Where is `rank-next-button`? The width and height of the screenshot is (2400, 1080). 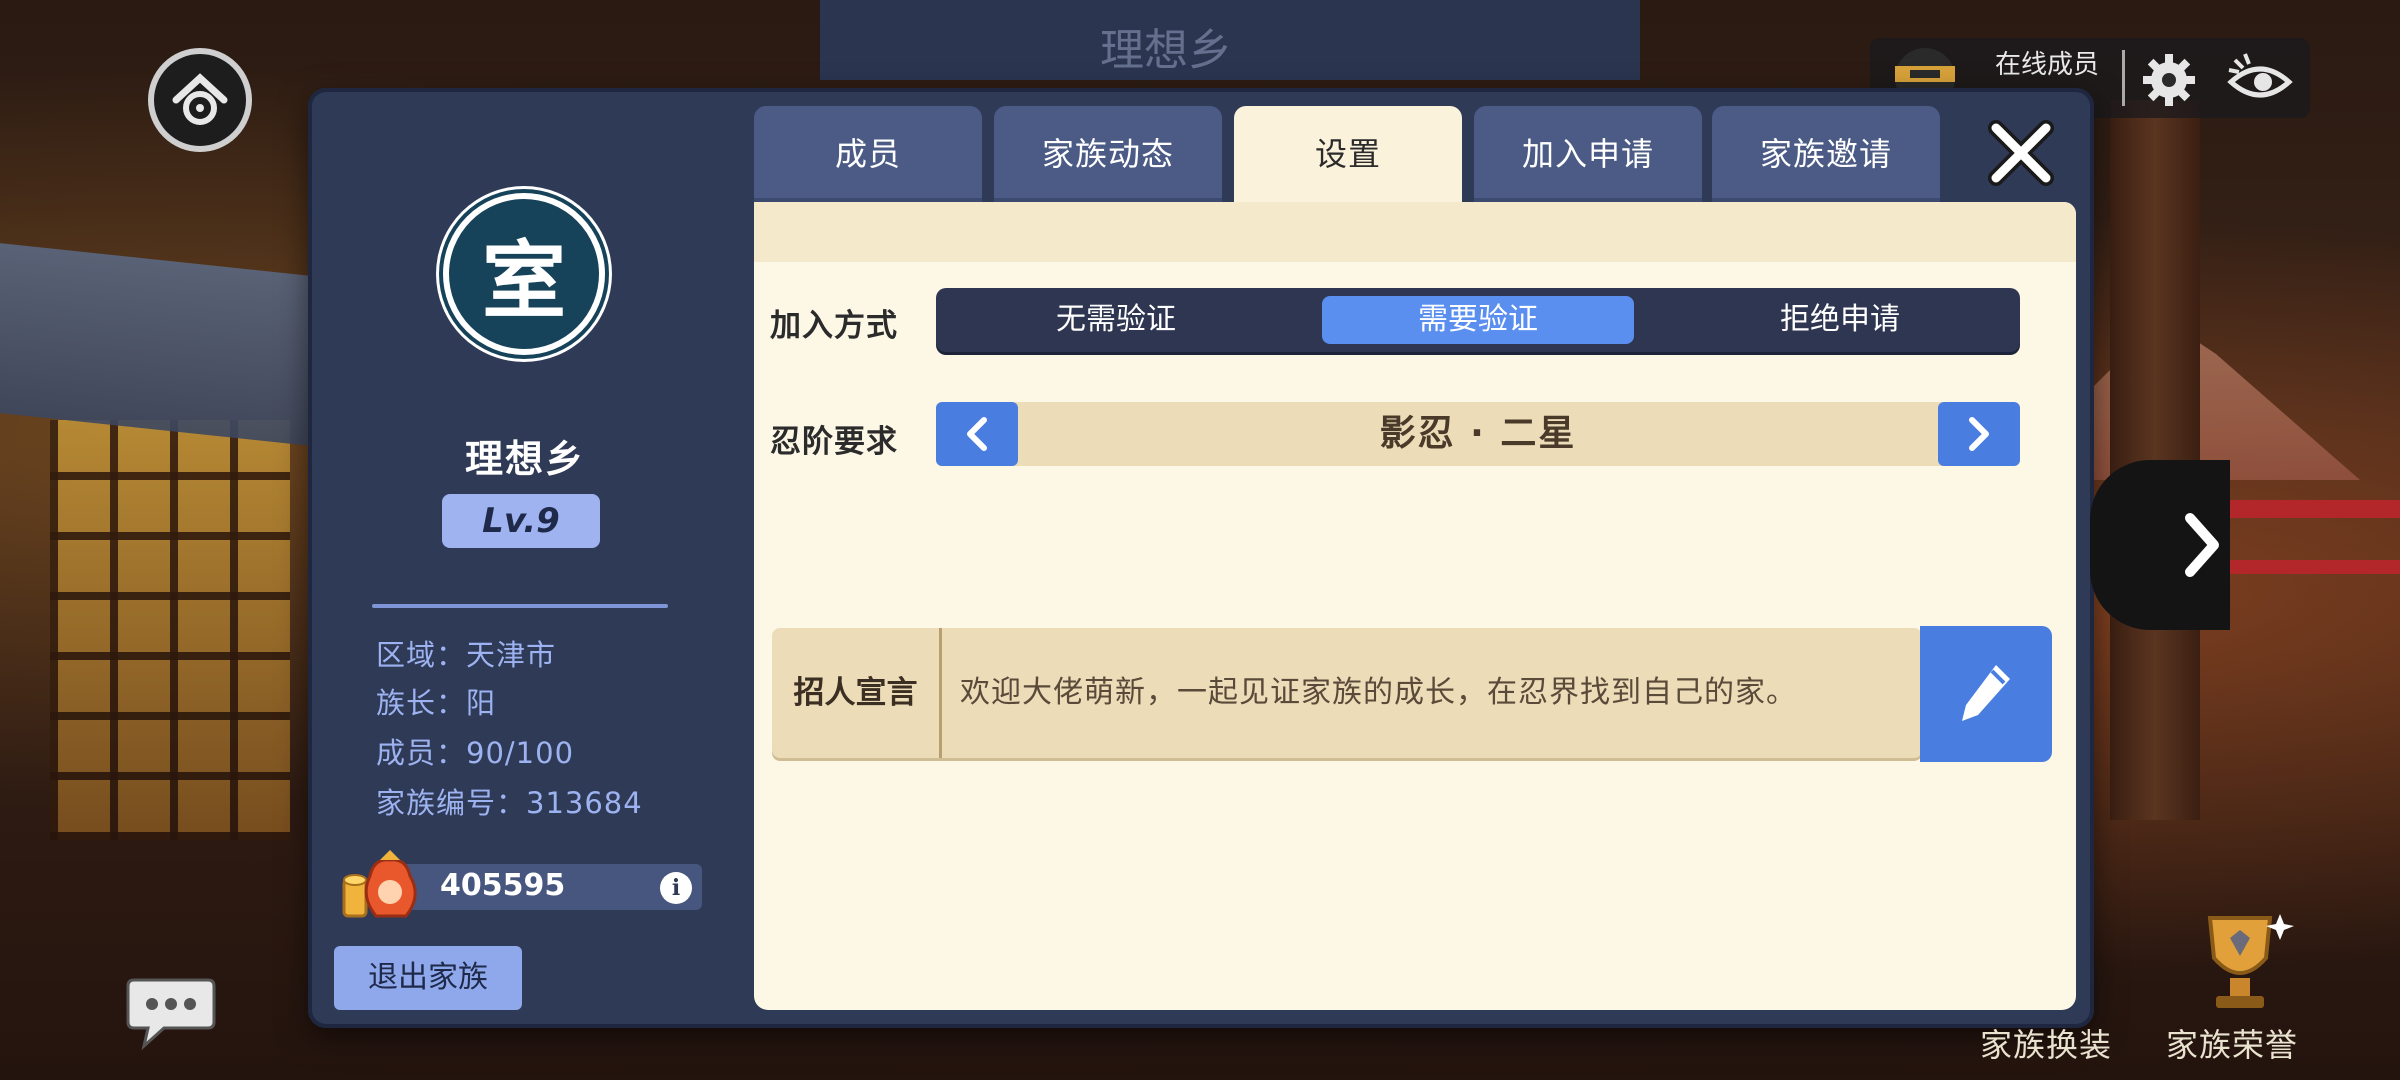
rank-next-button is located at coordinates (1979, 434).